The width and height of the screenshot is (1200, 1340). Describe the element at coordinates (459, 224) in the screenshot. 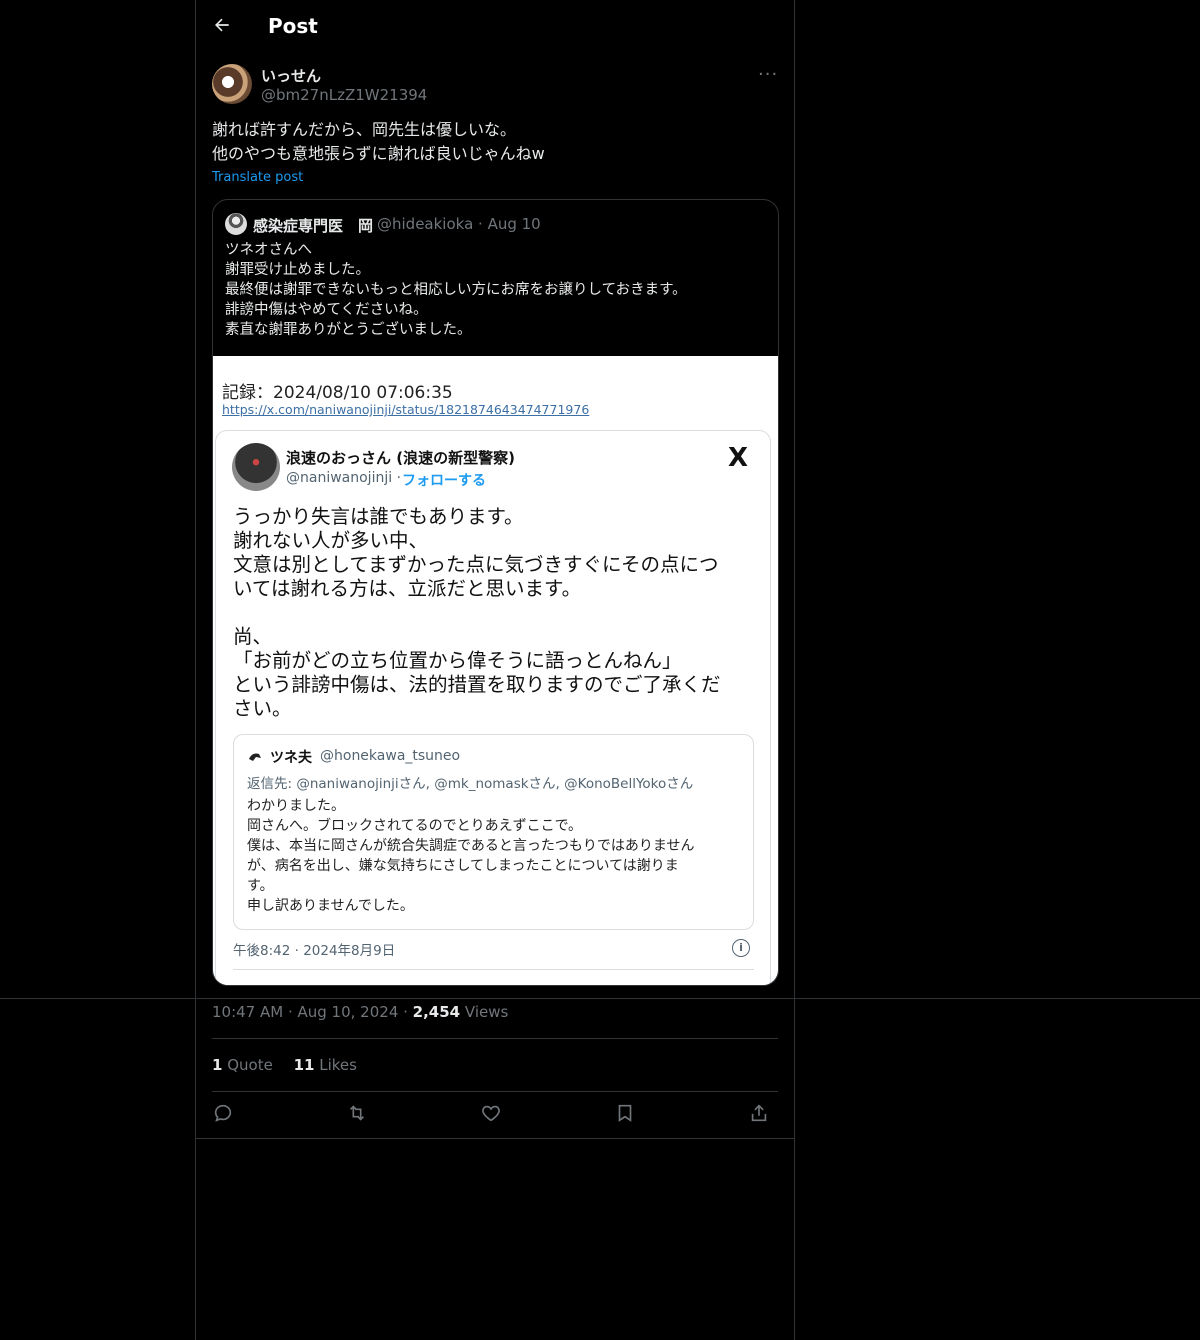

I see `quoted-author-handle: @hideakioka · Aug 10` at that location.